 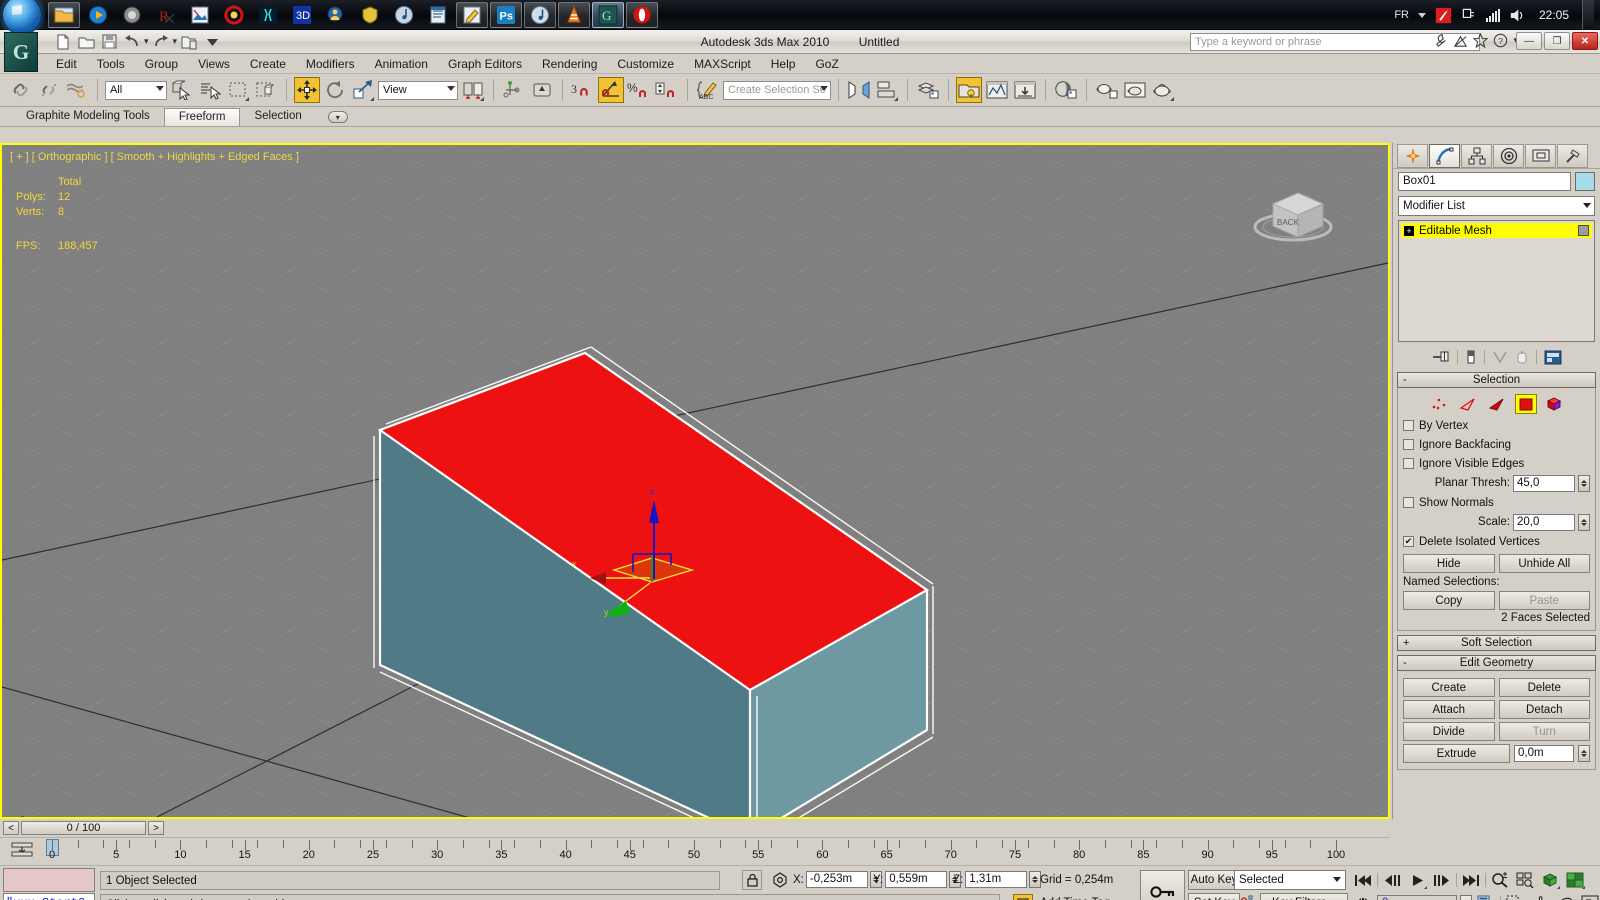 I want to click on tray-language: FR, so click(x=1401, y=15).